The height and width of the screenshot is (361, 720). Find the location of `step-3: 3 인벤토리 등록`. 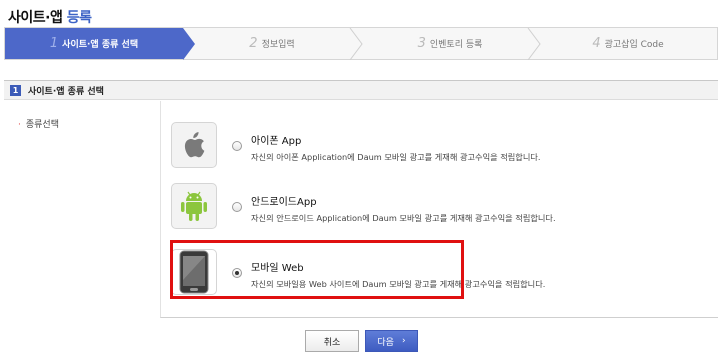

step-3: 3 인벤토리 등록 is located at coordinates (451, 44).